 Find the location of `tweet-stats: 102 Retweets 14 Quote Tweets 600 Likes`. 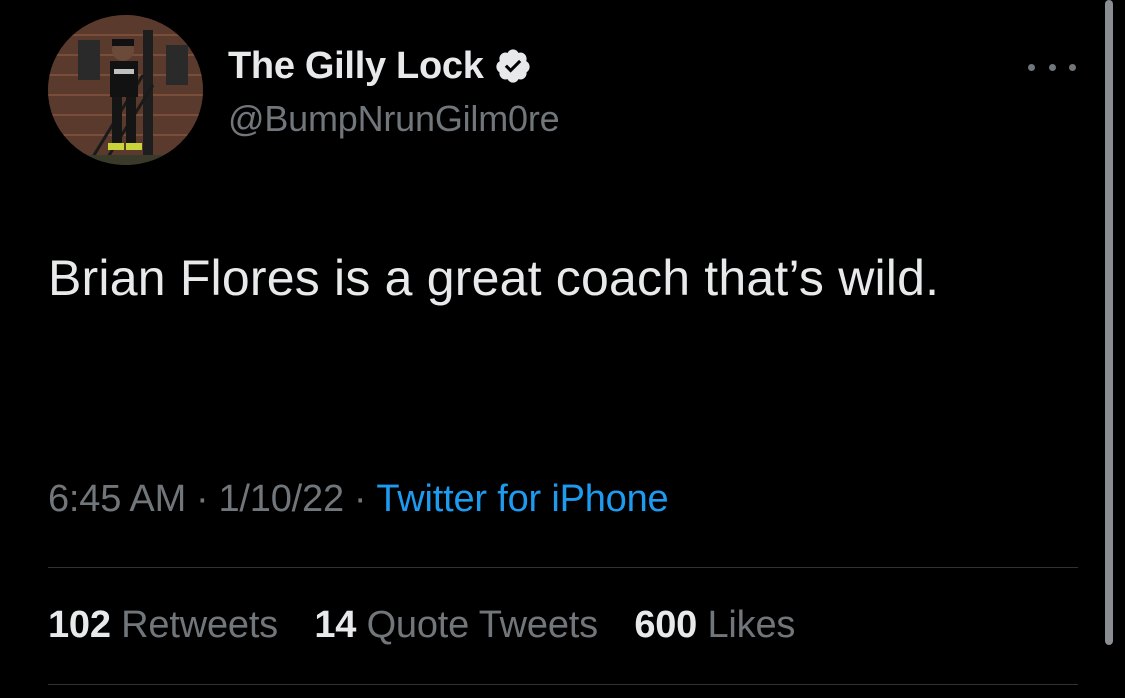

tweet-stats: 102 Retweets 14 Quote Tweets 600 Likes is located at coordinates (434, 625).